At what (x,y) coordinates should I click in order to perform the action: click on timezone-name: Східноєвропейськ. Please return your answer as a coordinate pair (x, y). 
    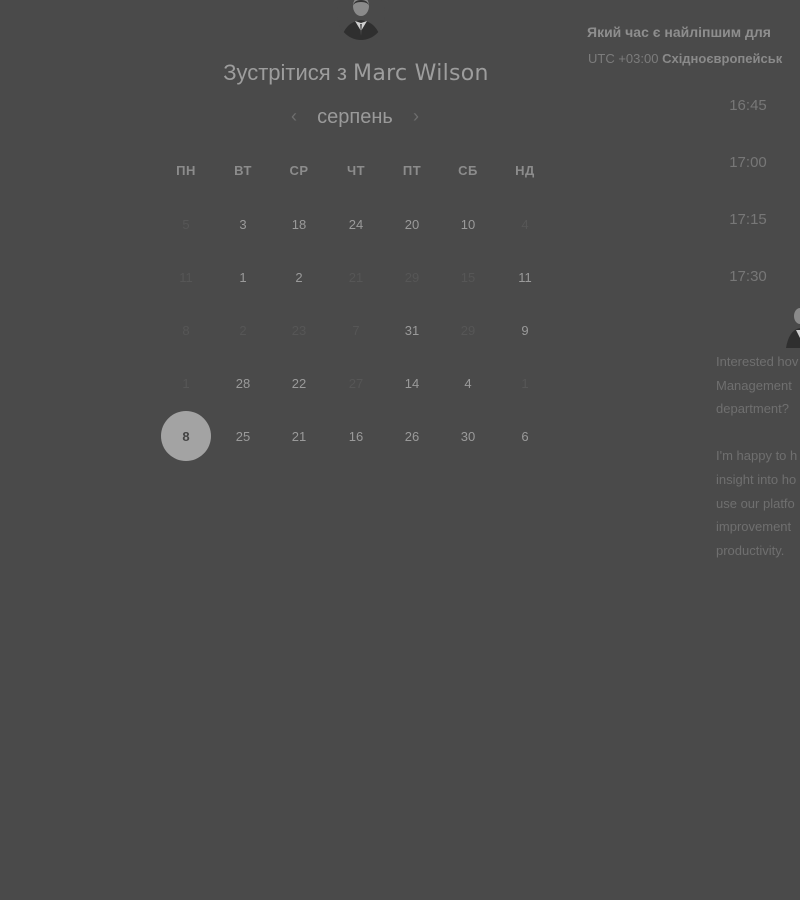
    Looking at the image, I should click on (722, 58).